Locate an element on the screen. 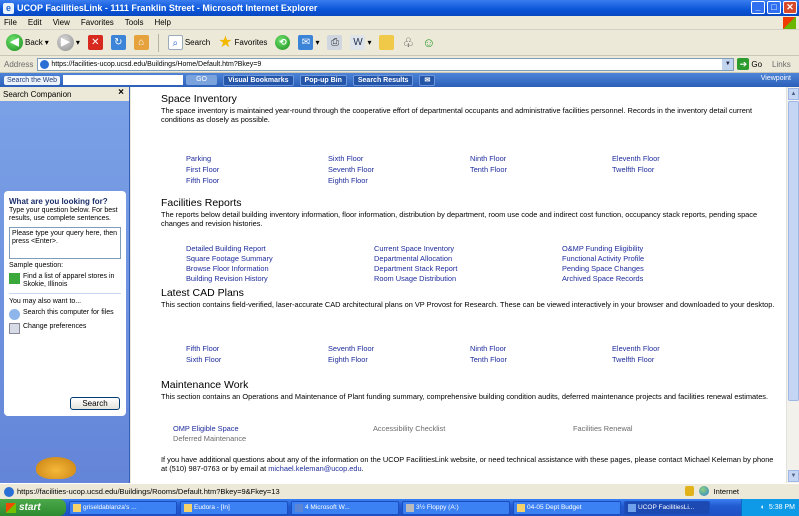 This screenshot has height=516, width=799. link-tenth-floor: Tenth Floor is located at coordinates (488, 169).